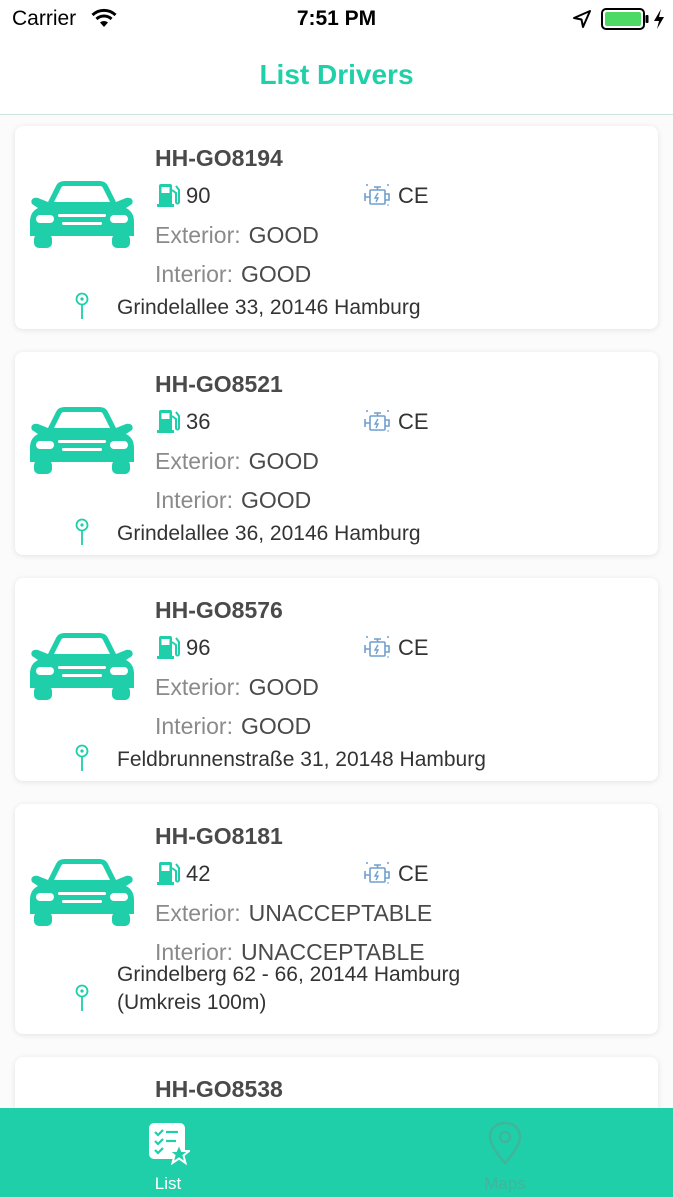  I want to click on tab-maps: Maps, so click(505, 1152).